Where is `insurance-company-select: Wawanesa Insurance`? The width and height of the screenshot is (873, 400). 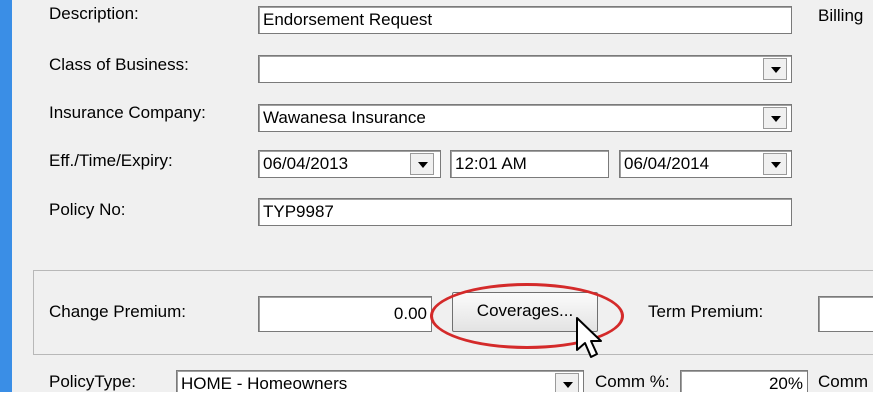
insurance-company-select: Wawanesa Insurance is located at coordinates (525, 118).